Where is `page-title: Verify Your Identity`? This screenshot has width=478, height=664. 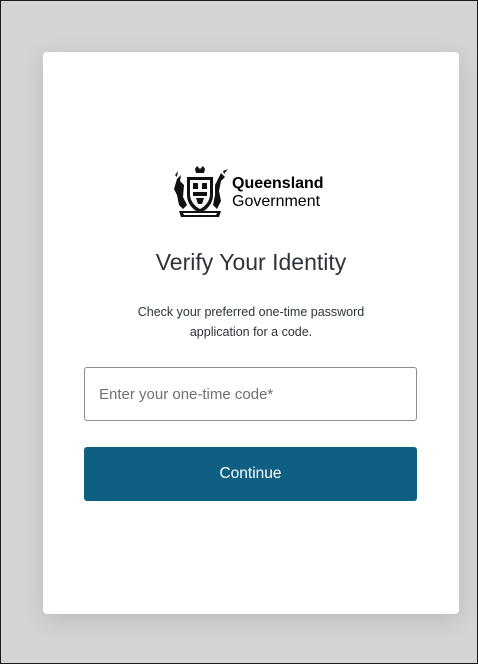
page-title: Verify Your Identity is located at coordinates (251, 262).